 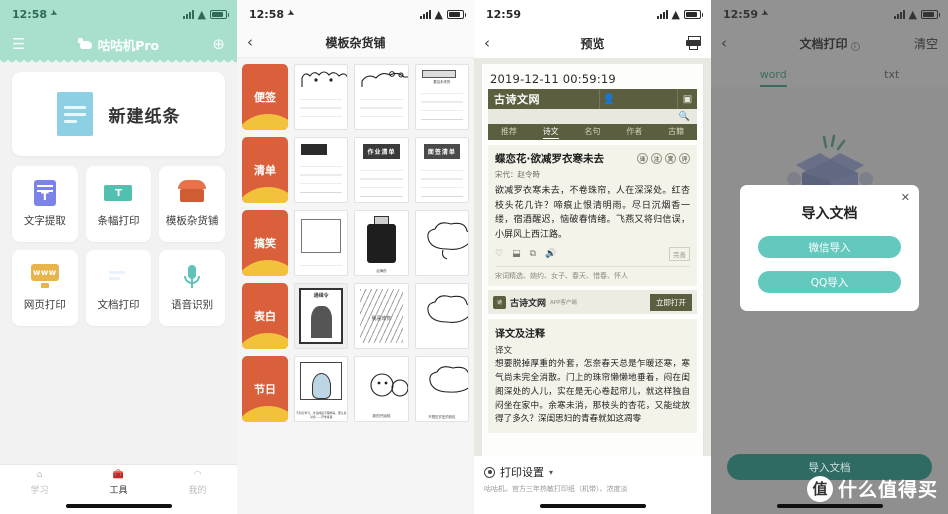 I want to click on feature-voice-recognition: 语音识别, so click(x=192, y=288).